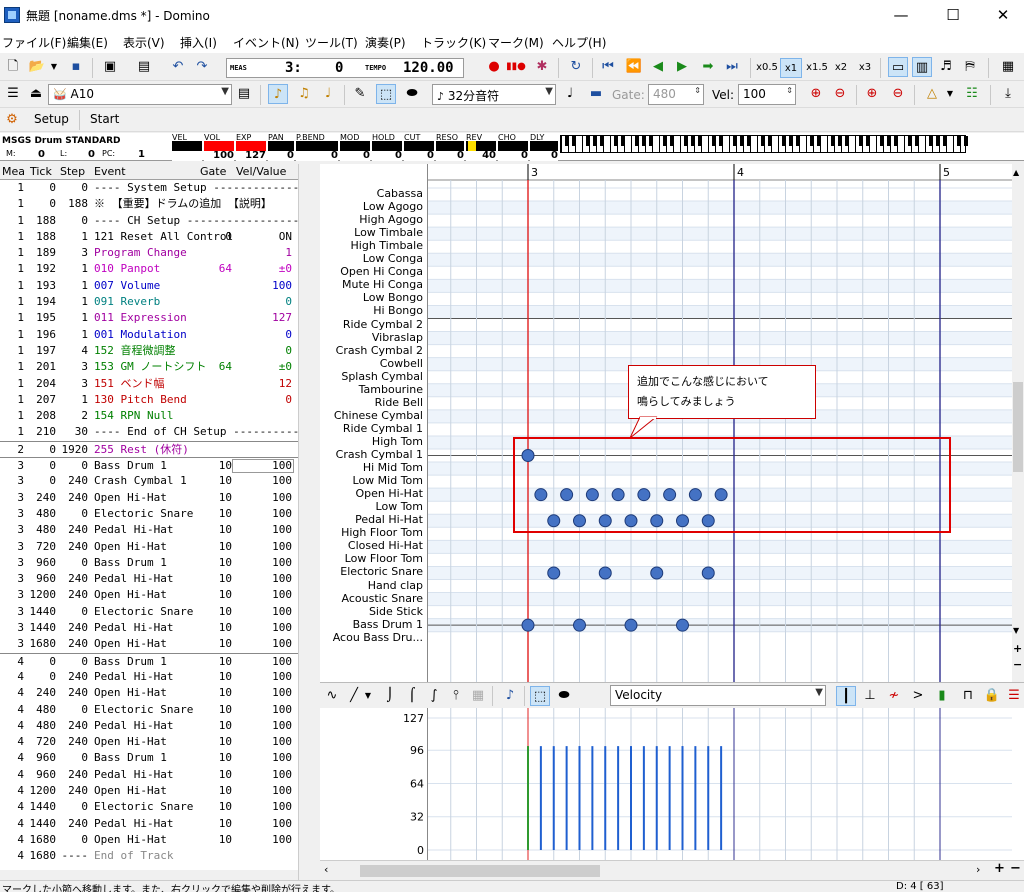  Describe the element at coordinates (570, 94) in the screenshot. I see `quantize-icon: ♩` at that location.